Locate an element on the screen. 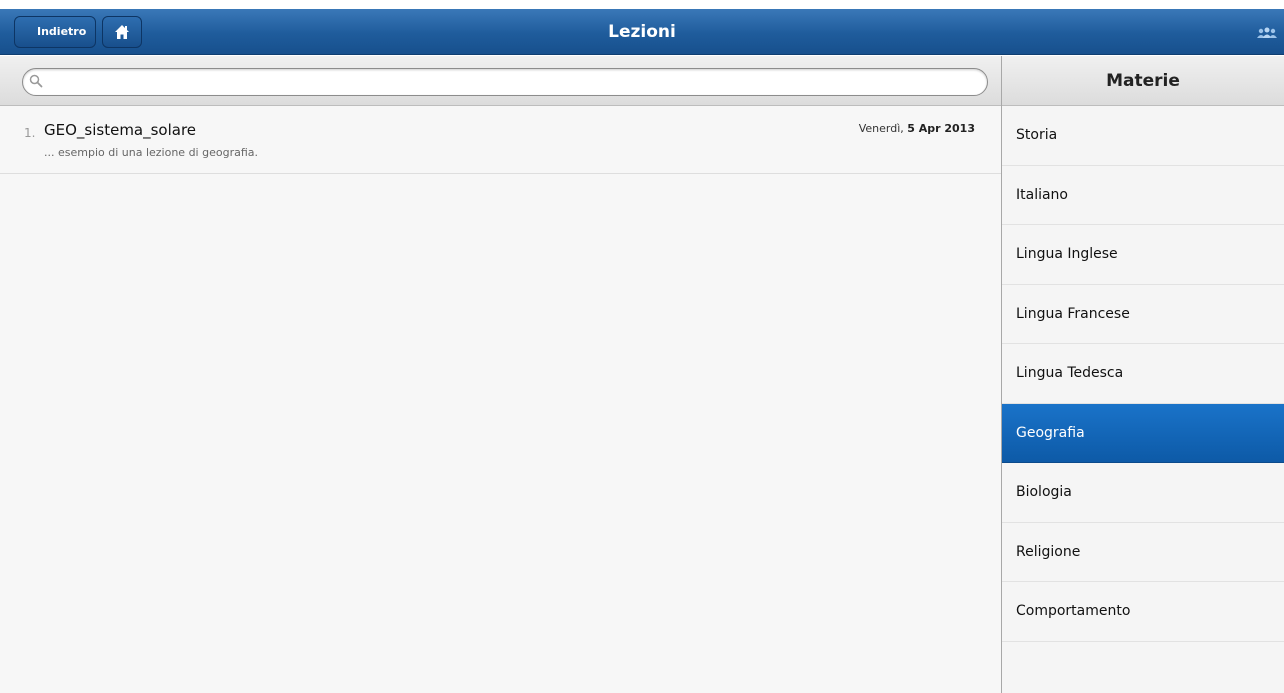 The height and width of the screenshot is (693, 1284). subject-item-lingua-inglese: Lingua Inglese is located at coordinates (1143, 255).